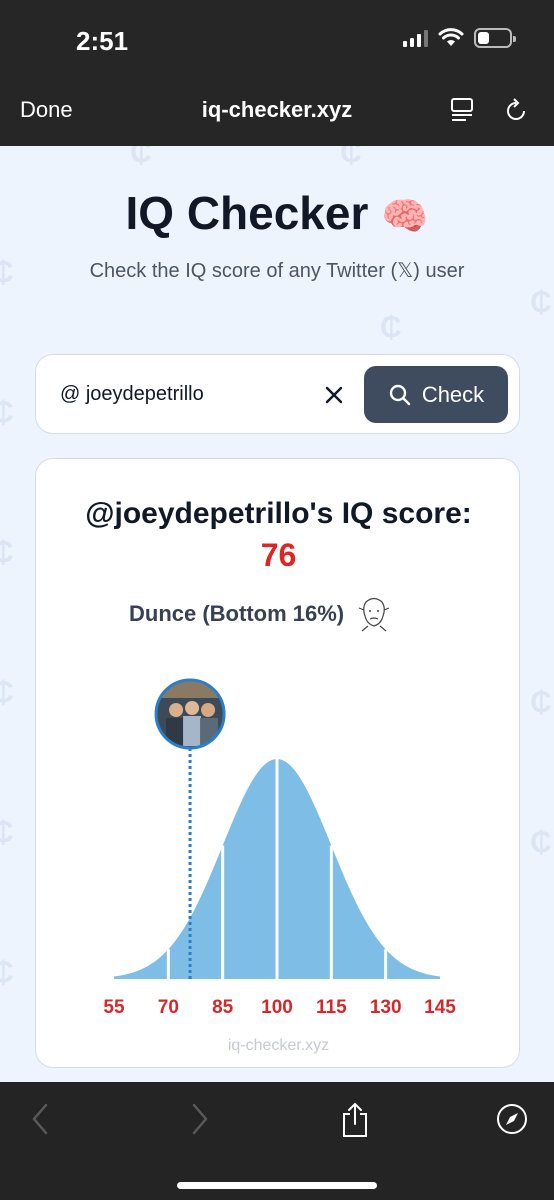 The height and width of the screenshot is (1200, 554). Describe the element at coordinates (453, 394) in the screenshot. I see `check-button-label: Check` at that location.